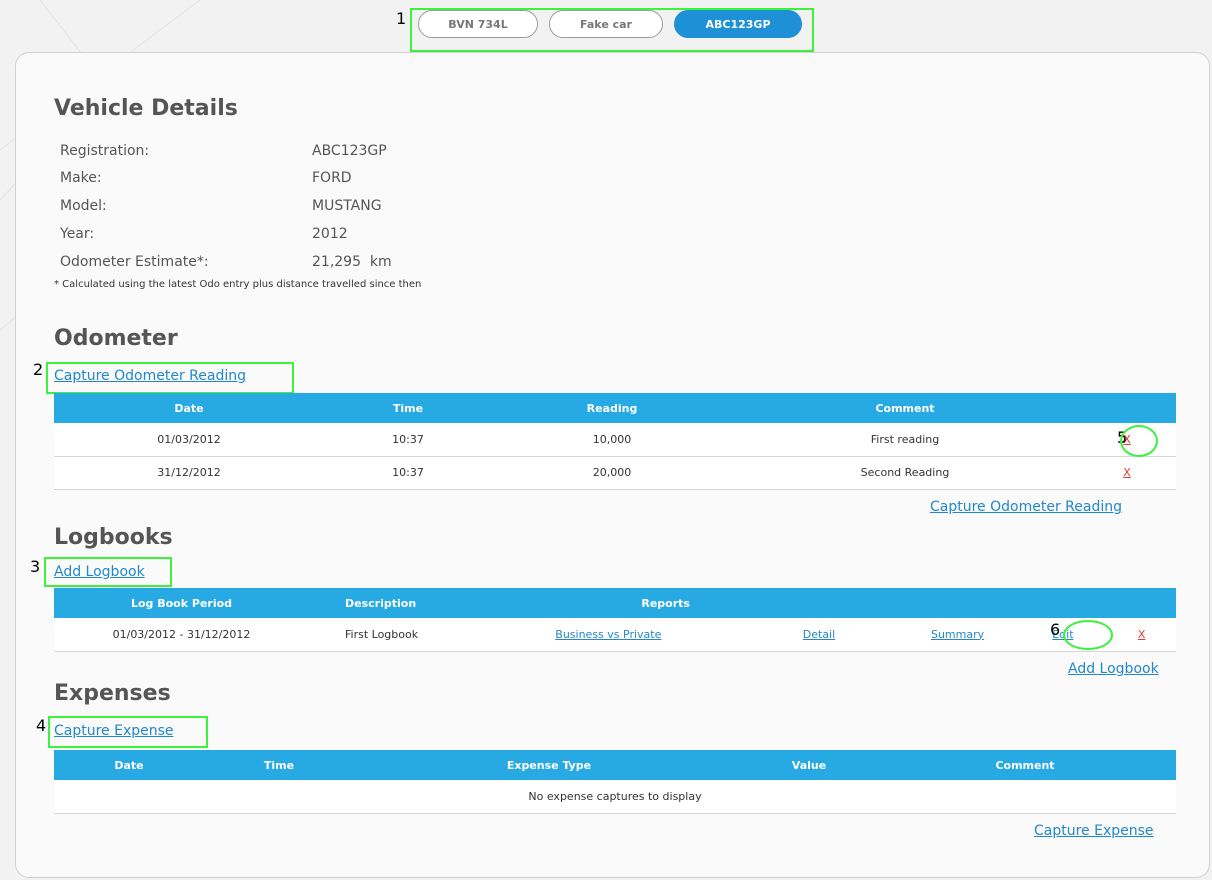  I want to click on report-summary-cell: Summary, so click(957, 635).